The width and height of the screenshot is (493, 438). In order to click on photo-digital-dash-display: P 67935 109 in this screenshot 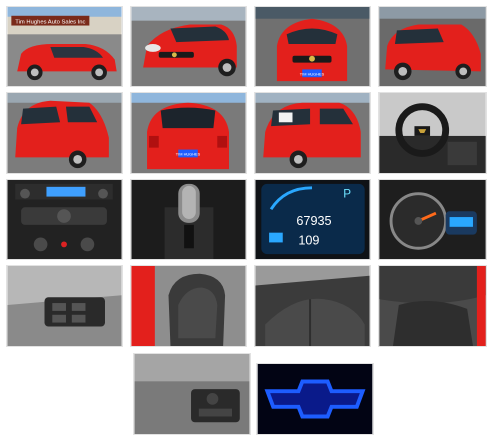, I will do `click(312, 219)`.